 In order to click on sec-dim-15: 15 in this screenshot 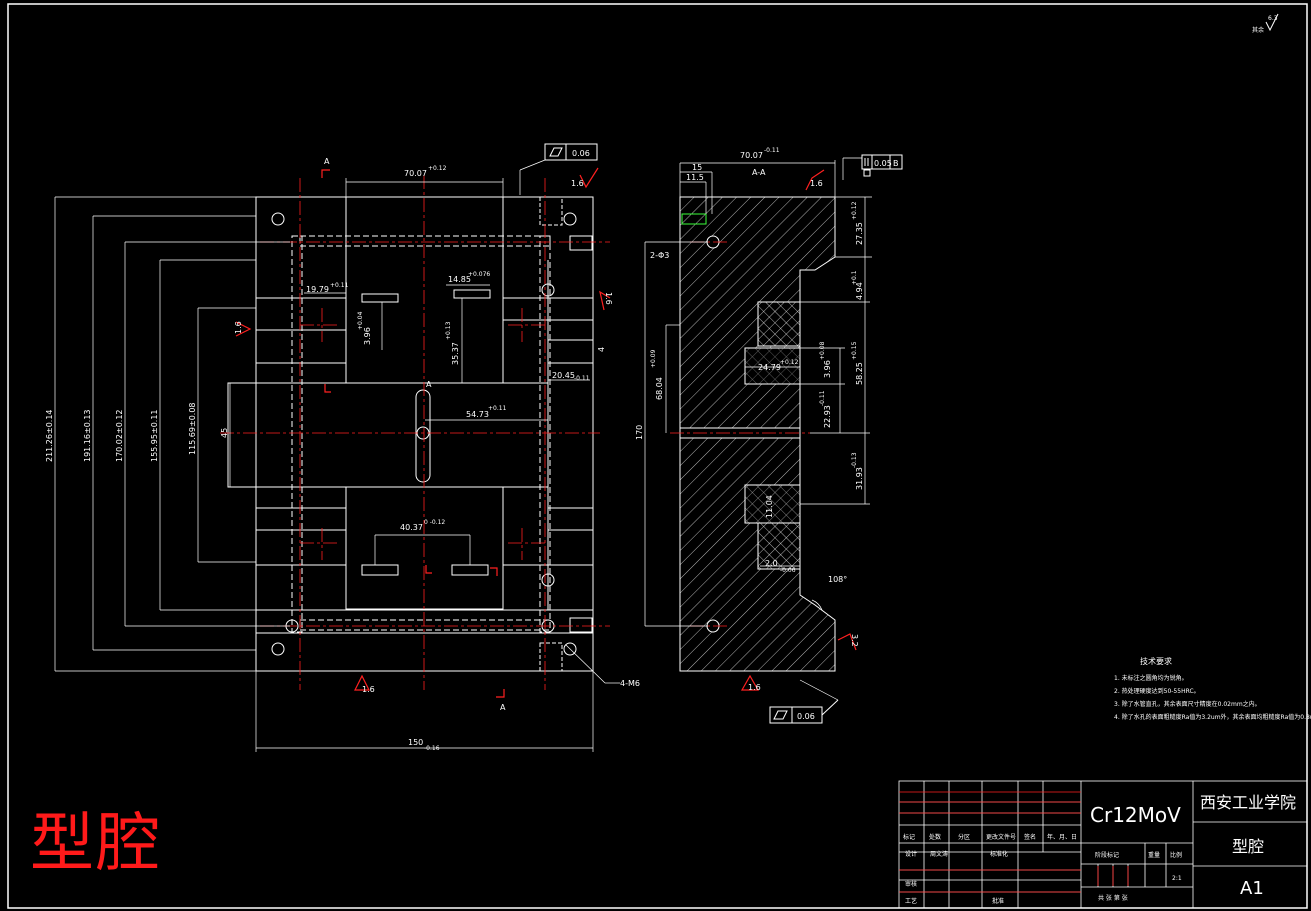, I will do `click(697, 167)`.